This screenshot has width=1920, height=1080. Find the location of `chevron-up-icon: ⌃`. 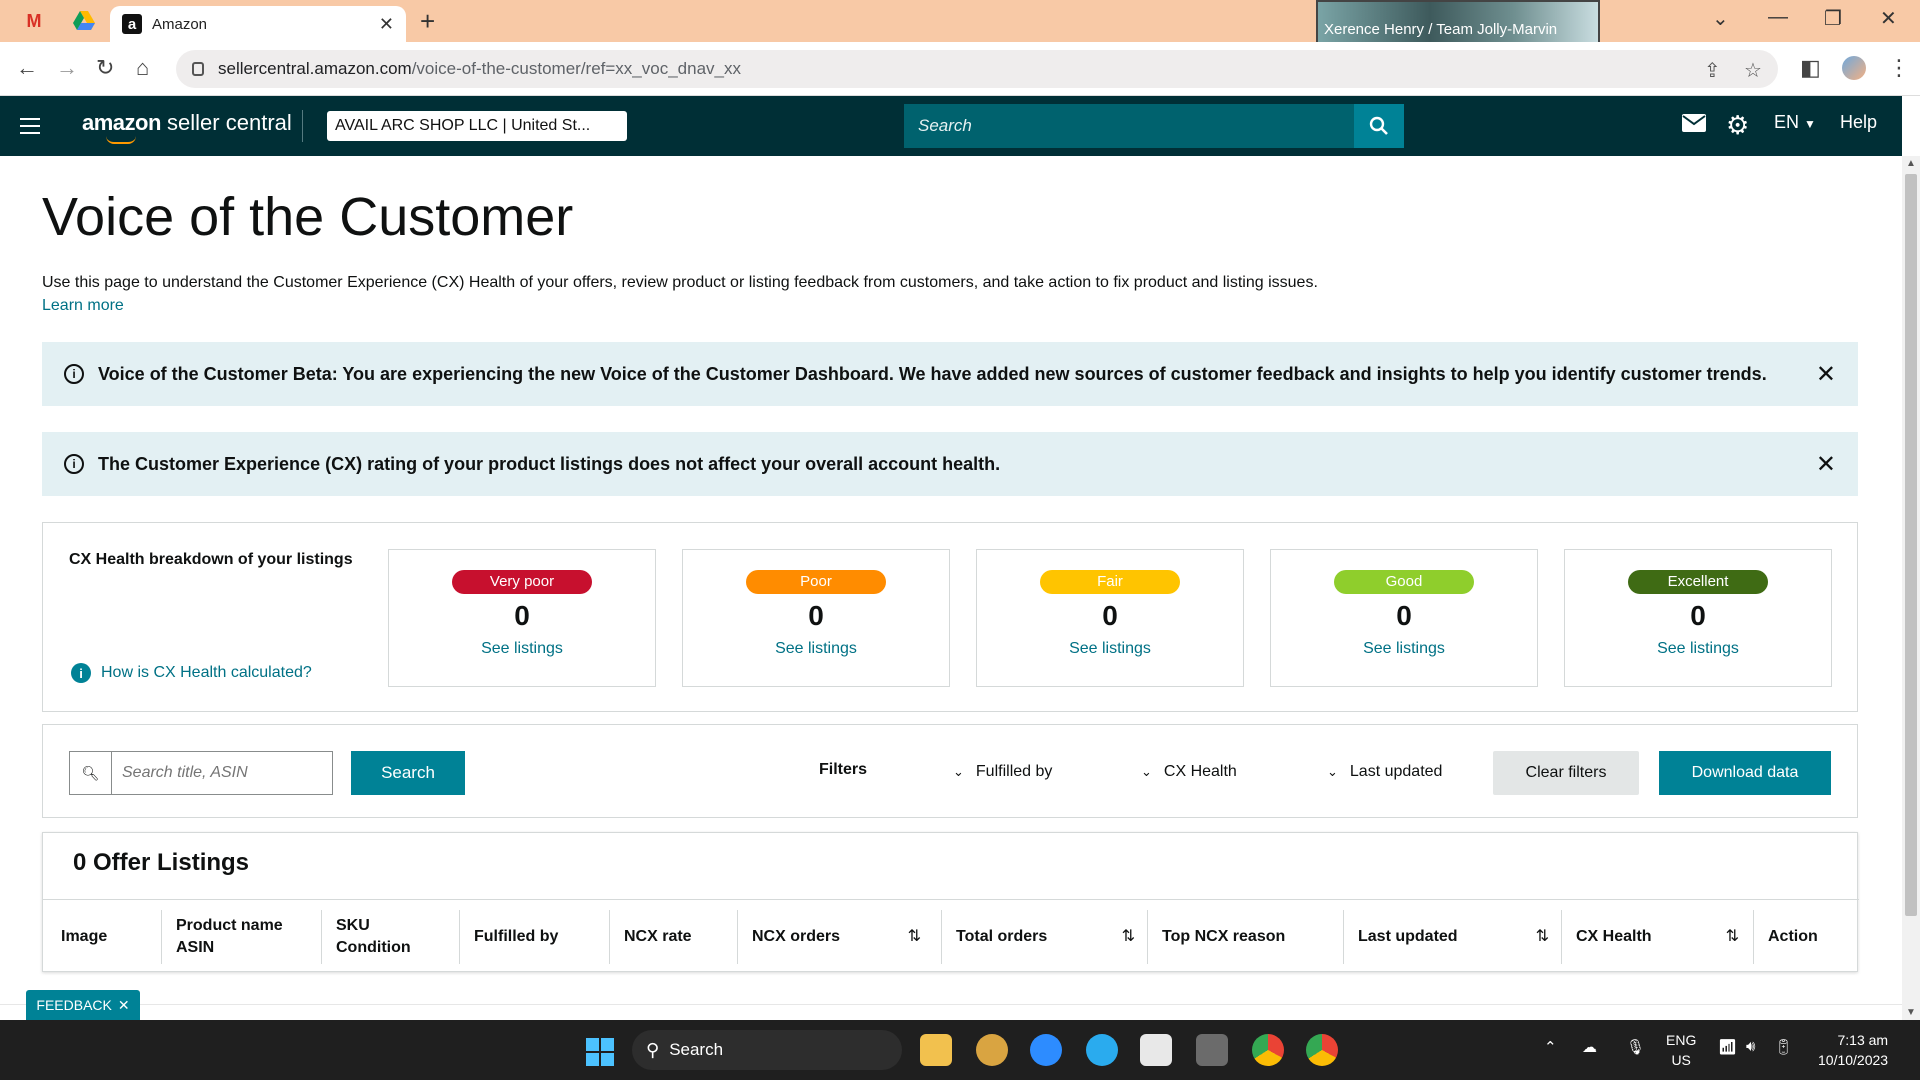

chevron-up-icon: ⌃ is located at coordinates (1550, 1047).